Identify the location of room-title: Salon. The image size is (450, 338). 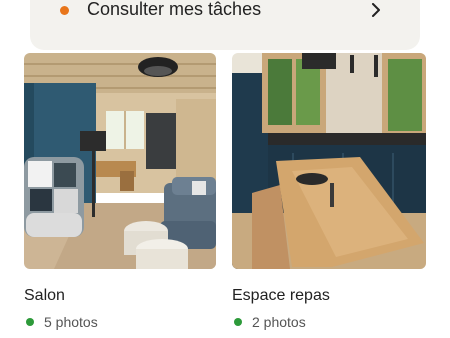
(44, 295).